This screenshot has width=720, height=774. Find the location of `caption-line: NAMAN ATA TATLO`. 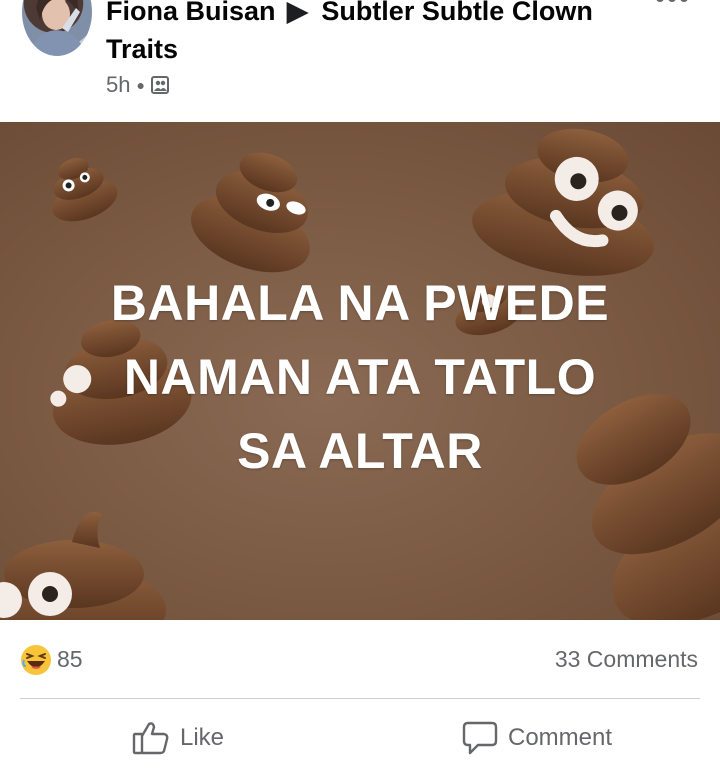

caption-line: NAMAN ATA TATLO is located at coordinates (360, 377).